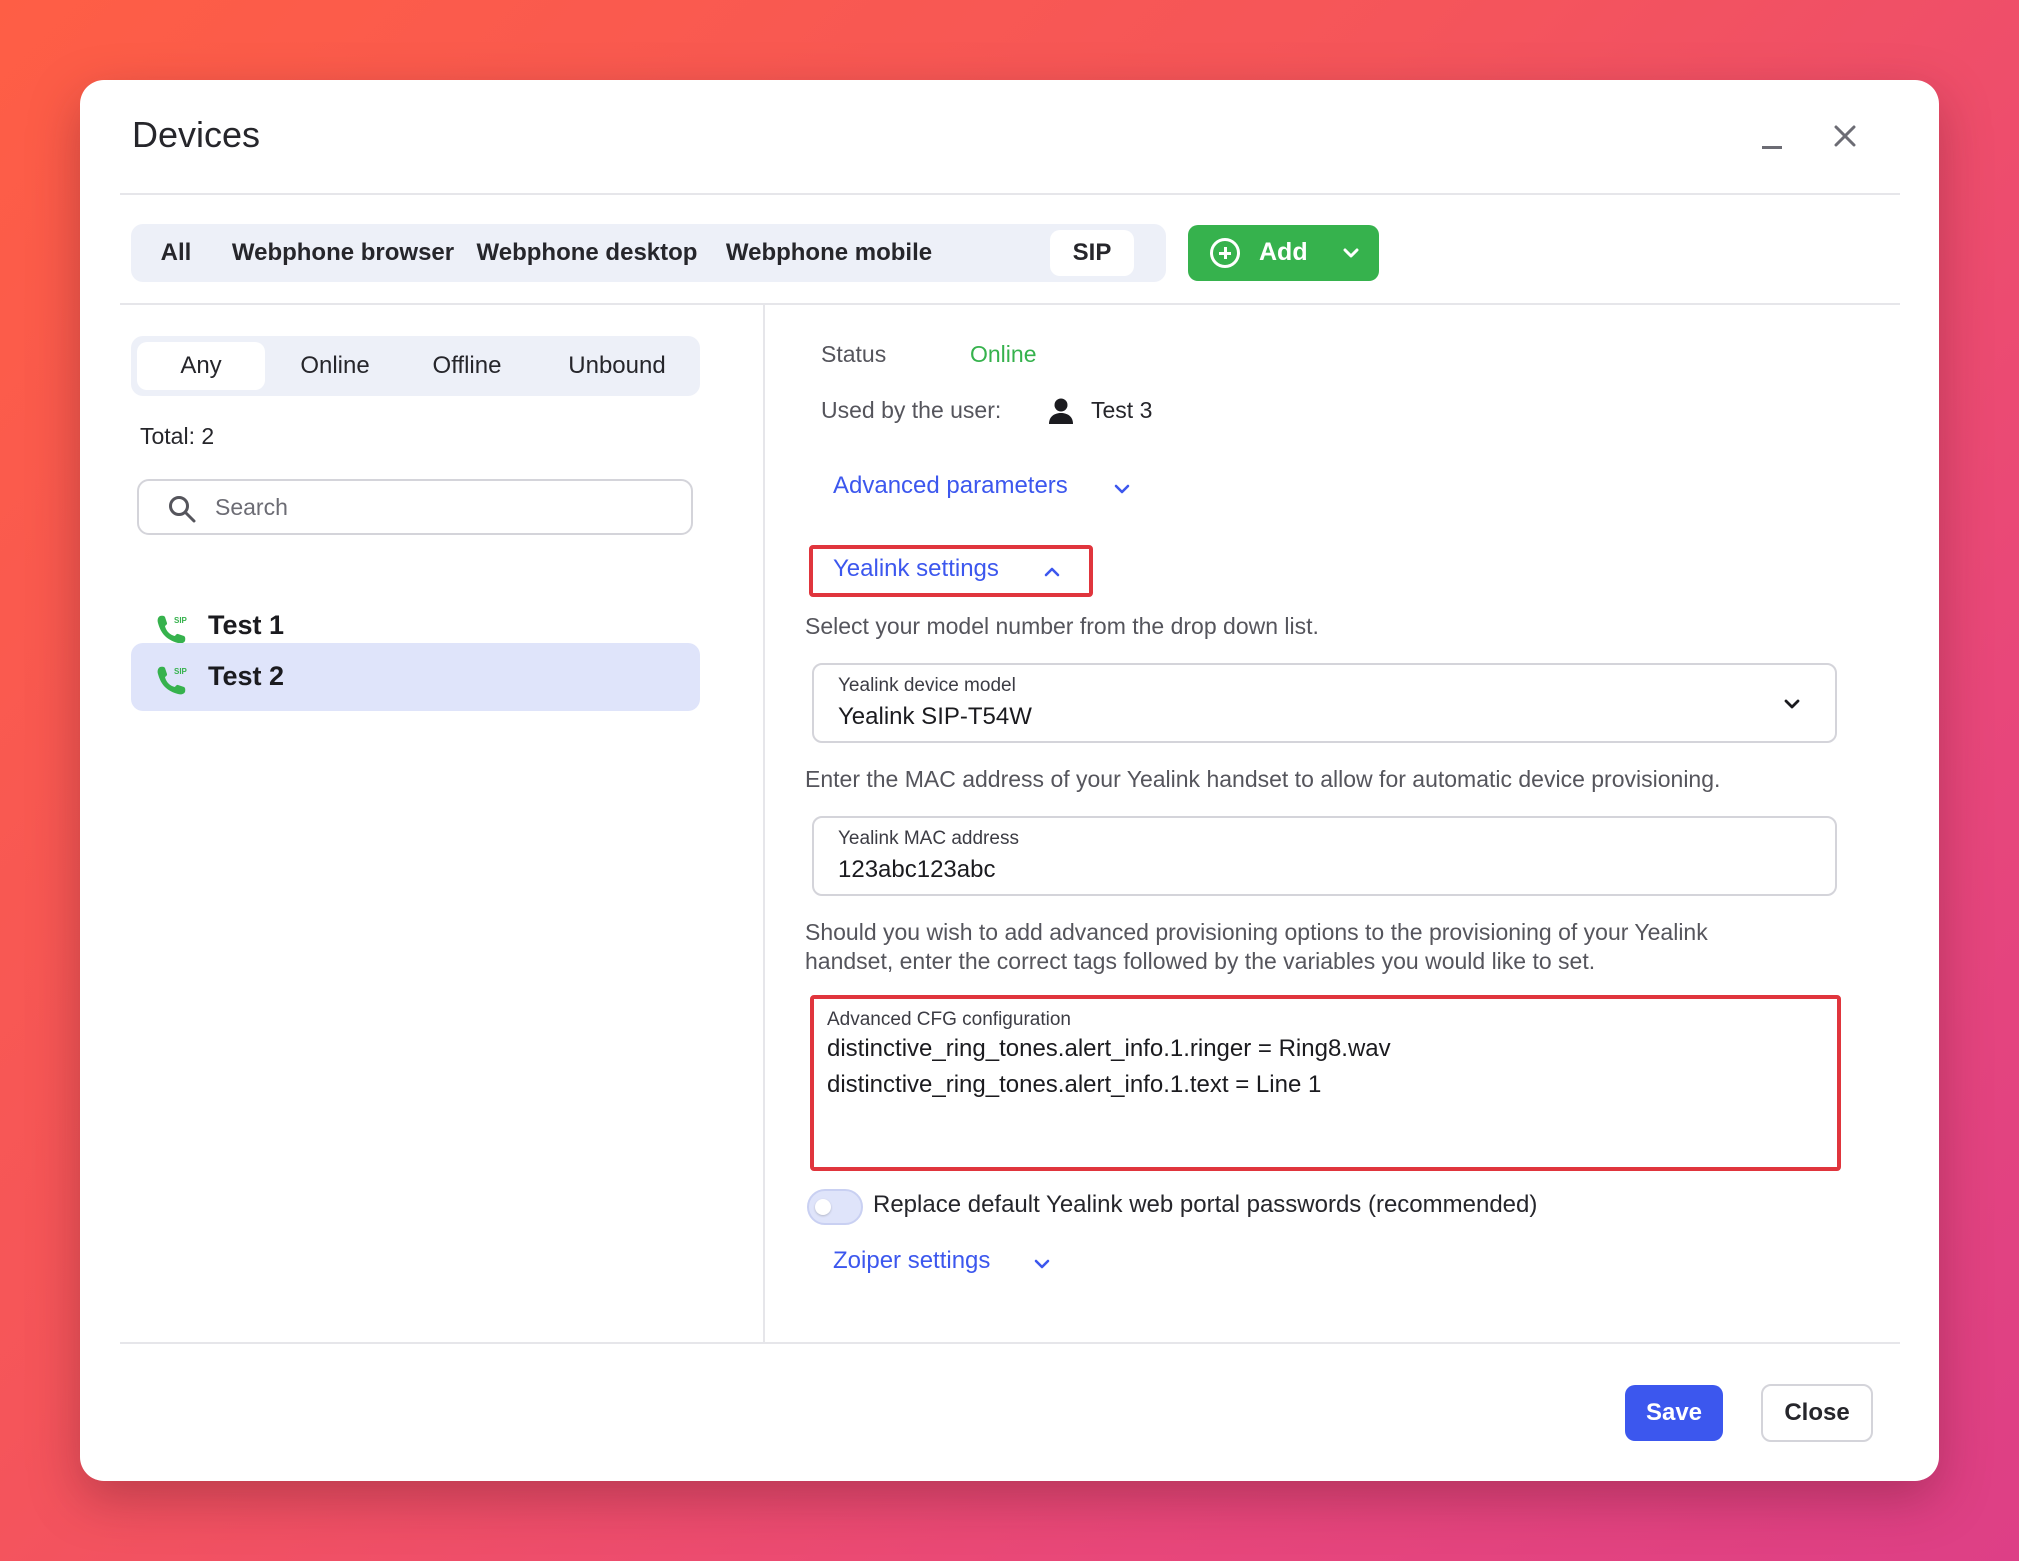 The height and width of the screenshot is (1561, 2019). Describe the element at coordinates (1225, 253) in the screenshot. I see `add-circle-icon` at that location.